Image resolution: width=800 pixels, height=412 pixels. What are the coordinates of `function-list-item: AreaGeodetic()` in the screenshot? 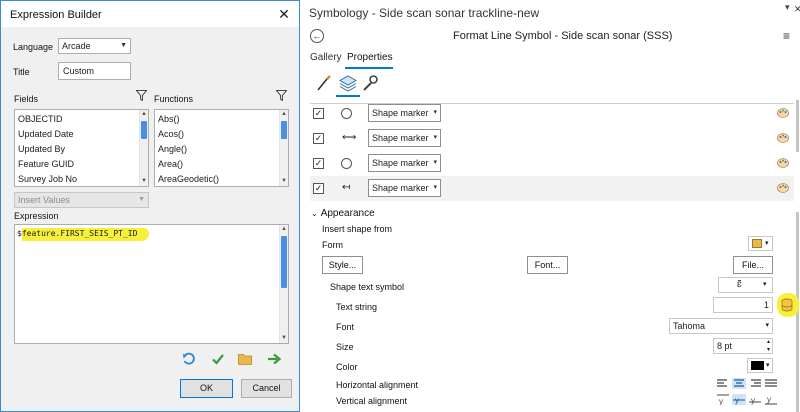 It's located at (221, 179).